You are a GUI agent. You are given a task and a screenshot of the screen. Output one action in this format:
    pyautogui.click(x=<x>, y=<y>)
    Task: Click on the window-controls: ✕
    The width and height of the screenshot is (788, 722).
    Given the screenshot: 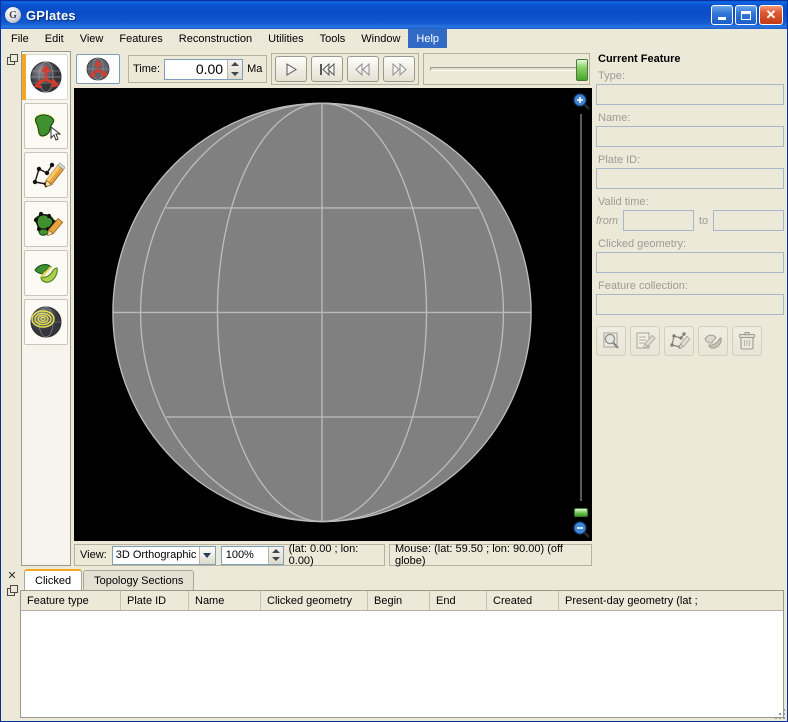 What is the action you would take?
    pyautogui.click(x=748, y=15)
    